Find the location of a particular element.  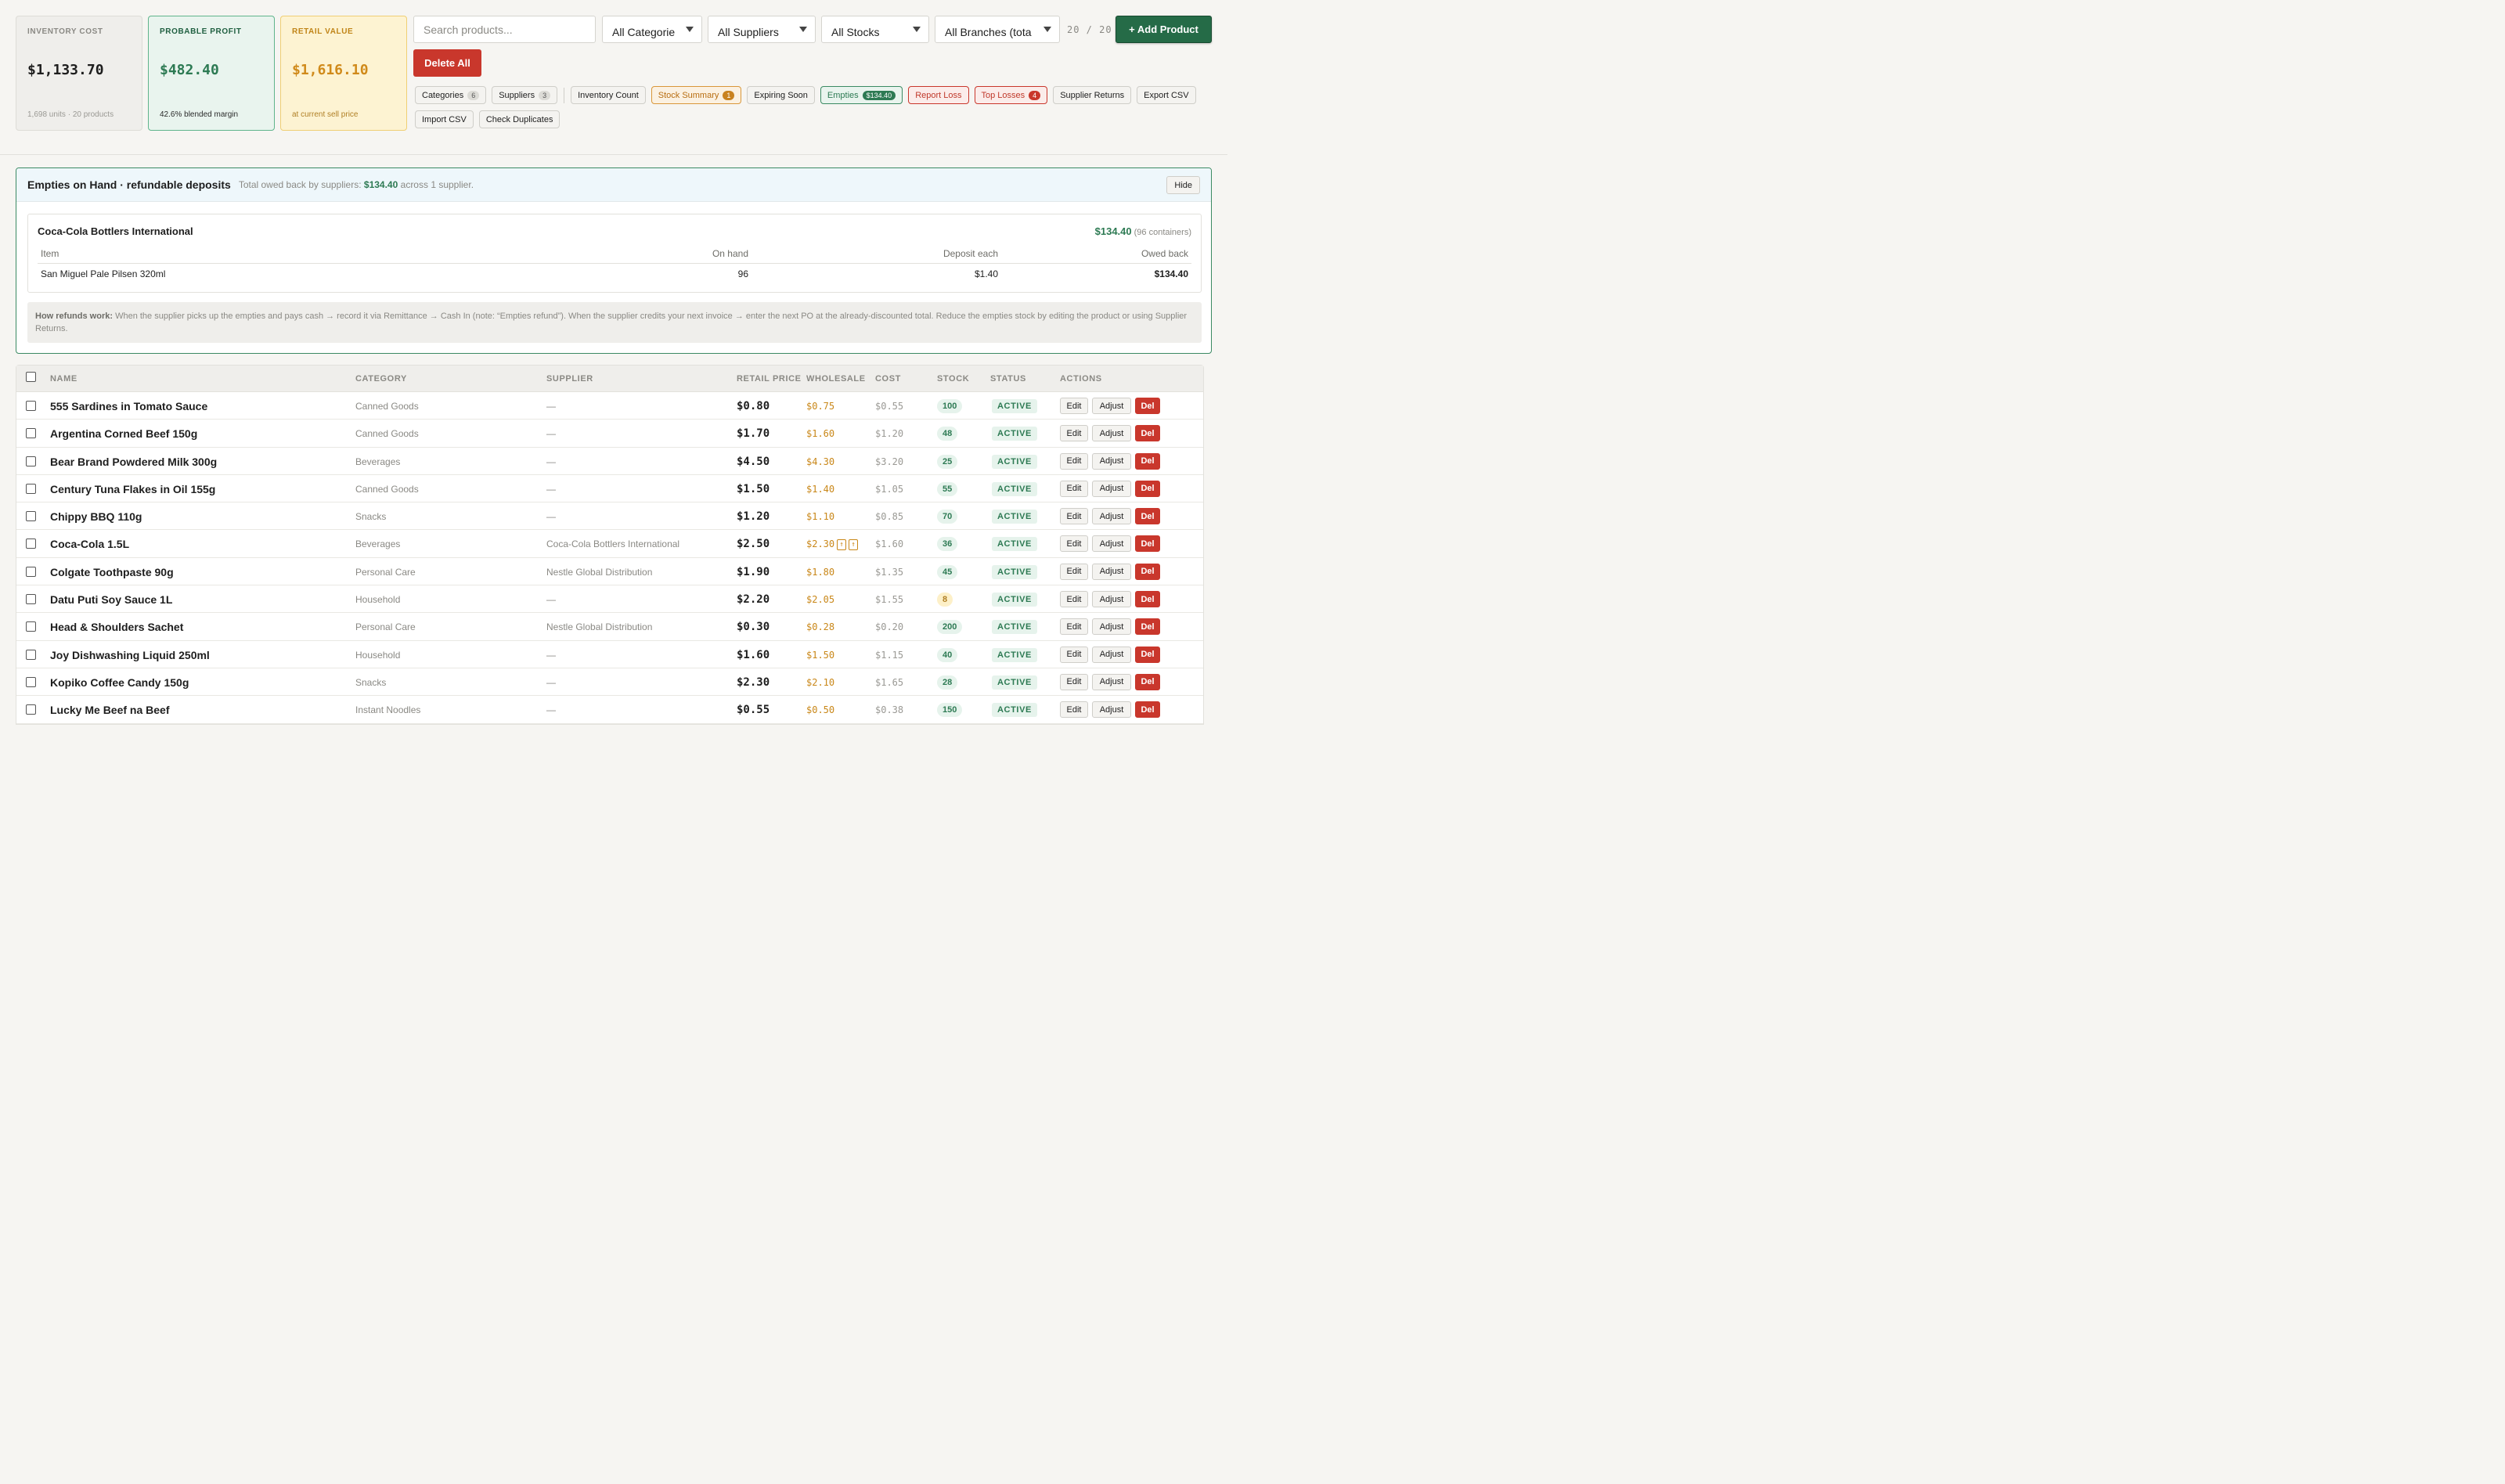

product-name: Coca-Cola 1.5L is located at coordinates (89, 544).